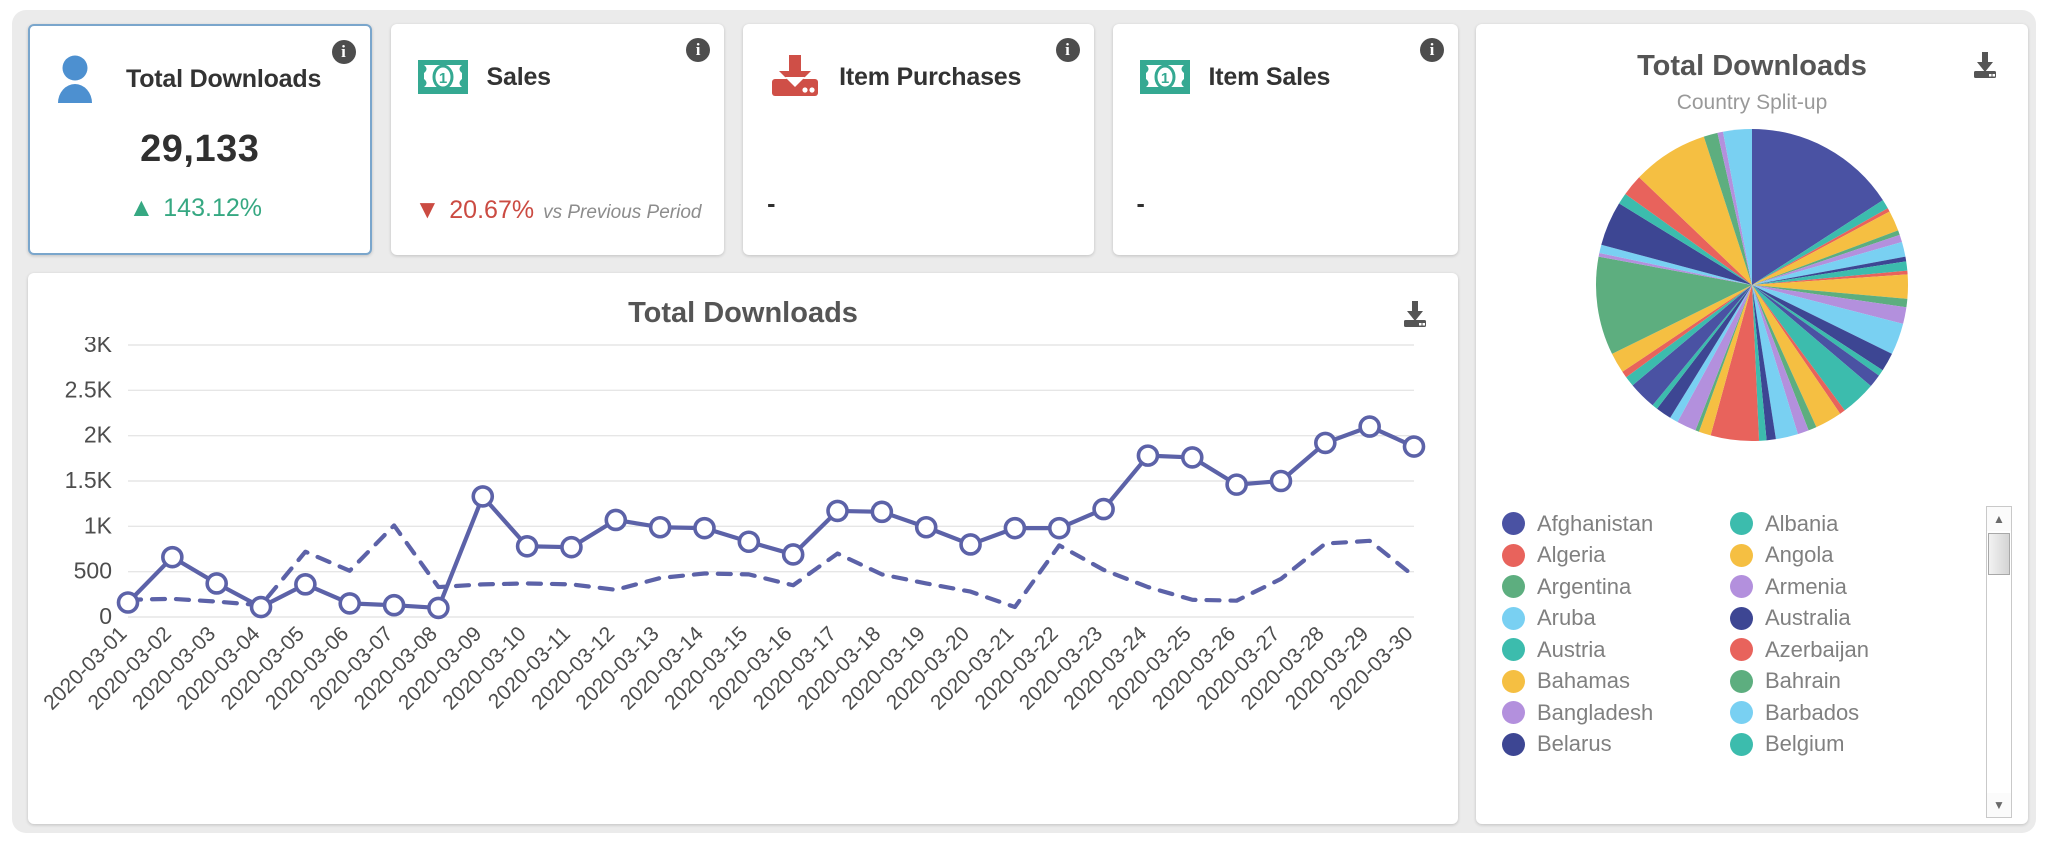  I want to click on legend-label: Austria, so click(1571, 649).